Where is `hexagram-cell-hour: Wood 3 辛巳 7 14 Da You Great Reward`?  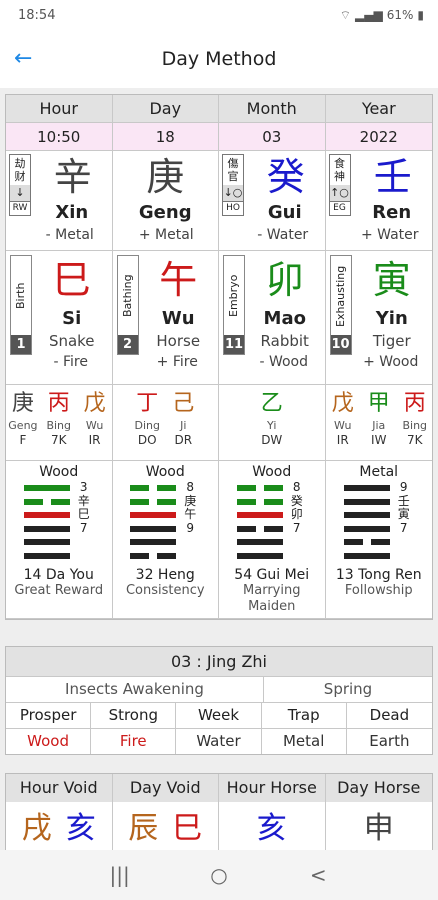 hexagram-cell-hour: Wood 3 辛巳 7 14 Da You Great Reward is located at coordinates (59, 540).